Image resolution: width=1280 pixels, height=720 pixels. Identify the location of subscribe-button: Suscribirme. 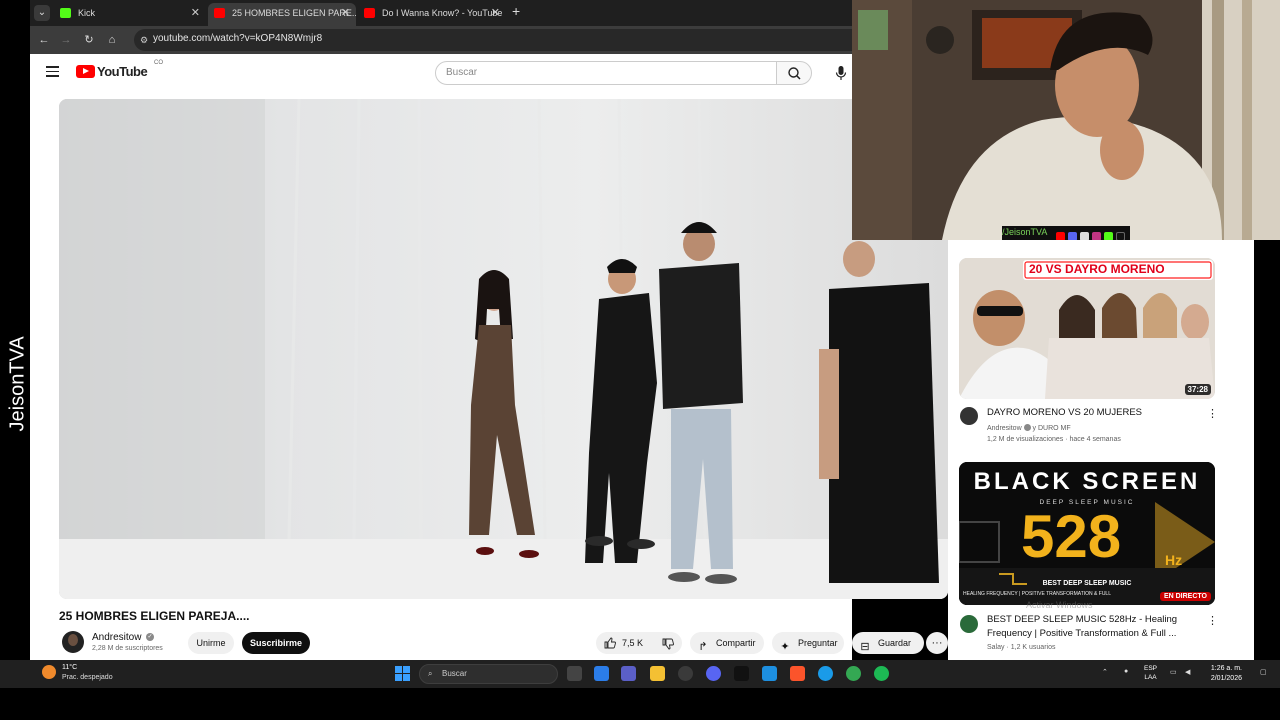
(276, 643).